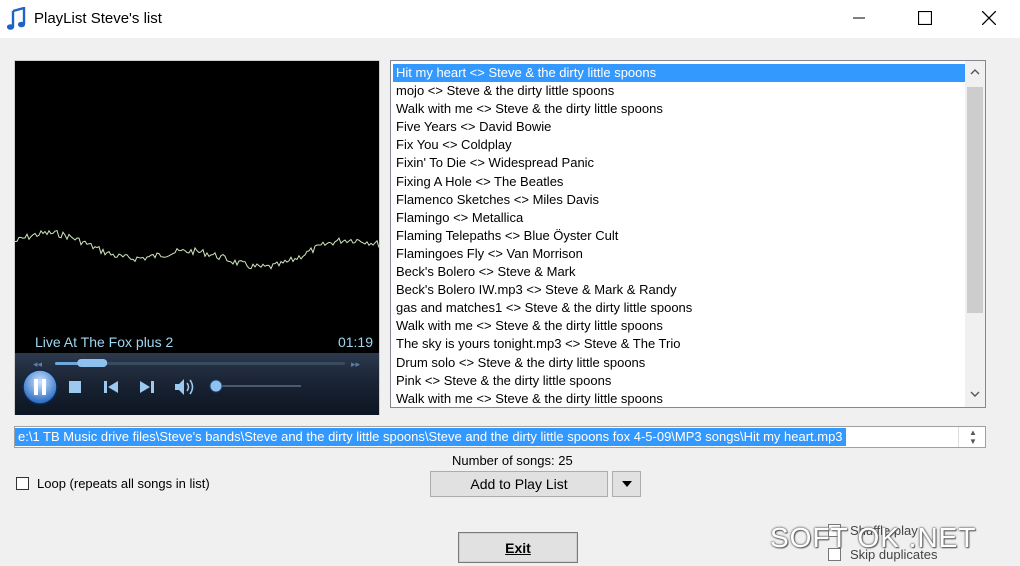 The width and height of the screenshot is (1020, 566). I want to click on add-to-playlist-button: Add to Play List, so click(519, 484).